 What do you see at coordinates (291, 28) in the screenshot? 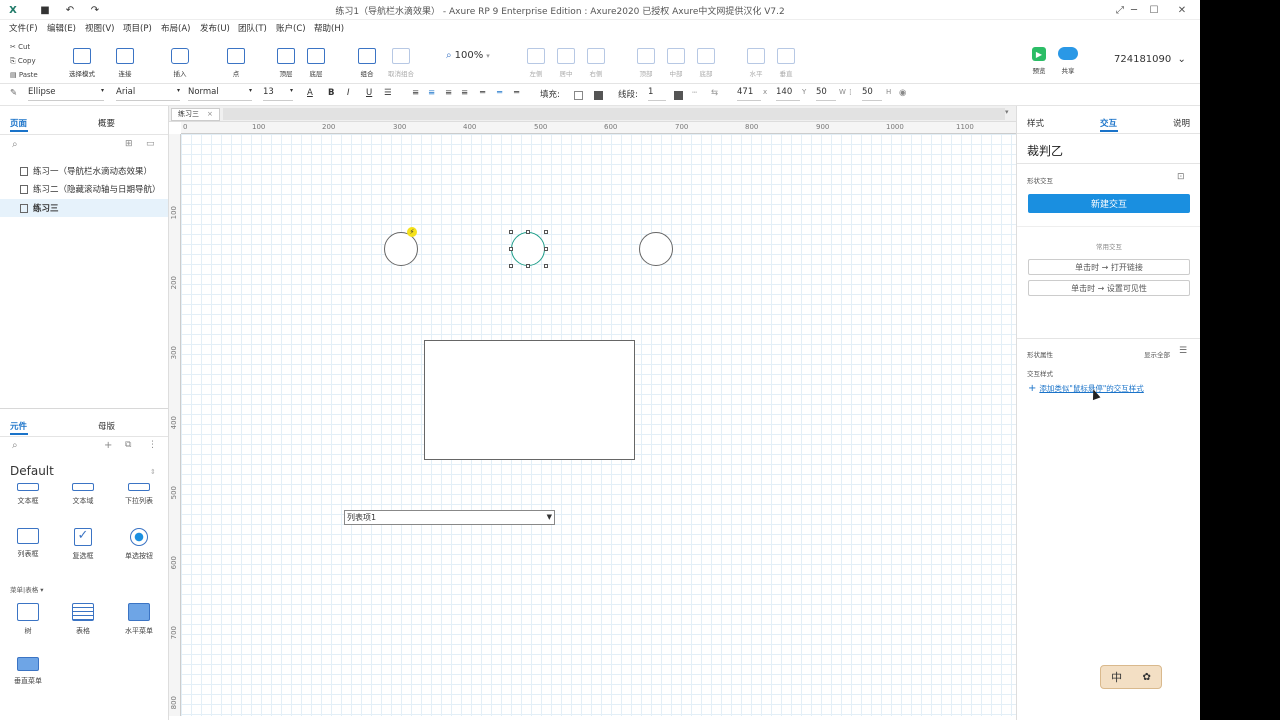
I see `menu-account: 账户(C)` at bounding box center [291, 28].